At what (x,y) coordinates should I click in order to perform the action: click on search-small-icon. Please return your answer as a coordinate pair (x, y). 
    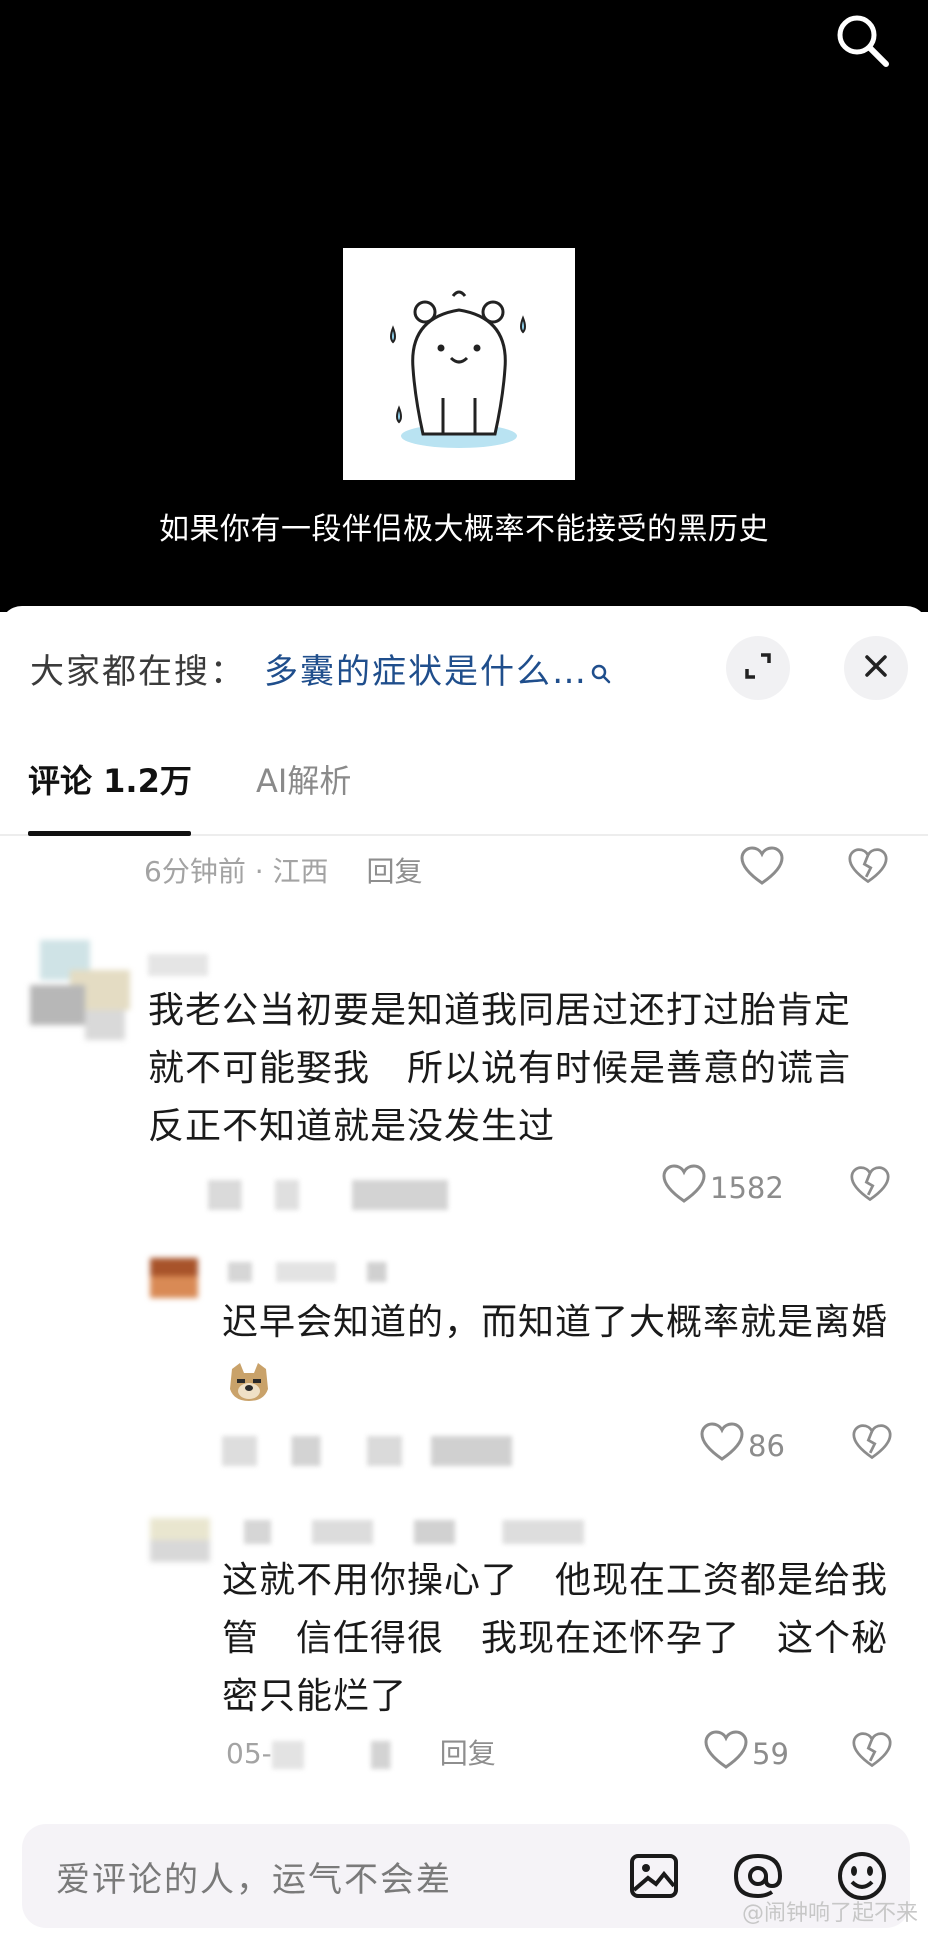
    Looking at the image, I should click on (601, 674).